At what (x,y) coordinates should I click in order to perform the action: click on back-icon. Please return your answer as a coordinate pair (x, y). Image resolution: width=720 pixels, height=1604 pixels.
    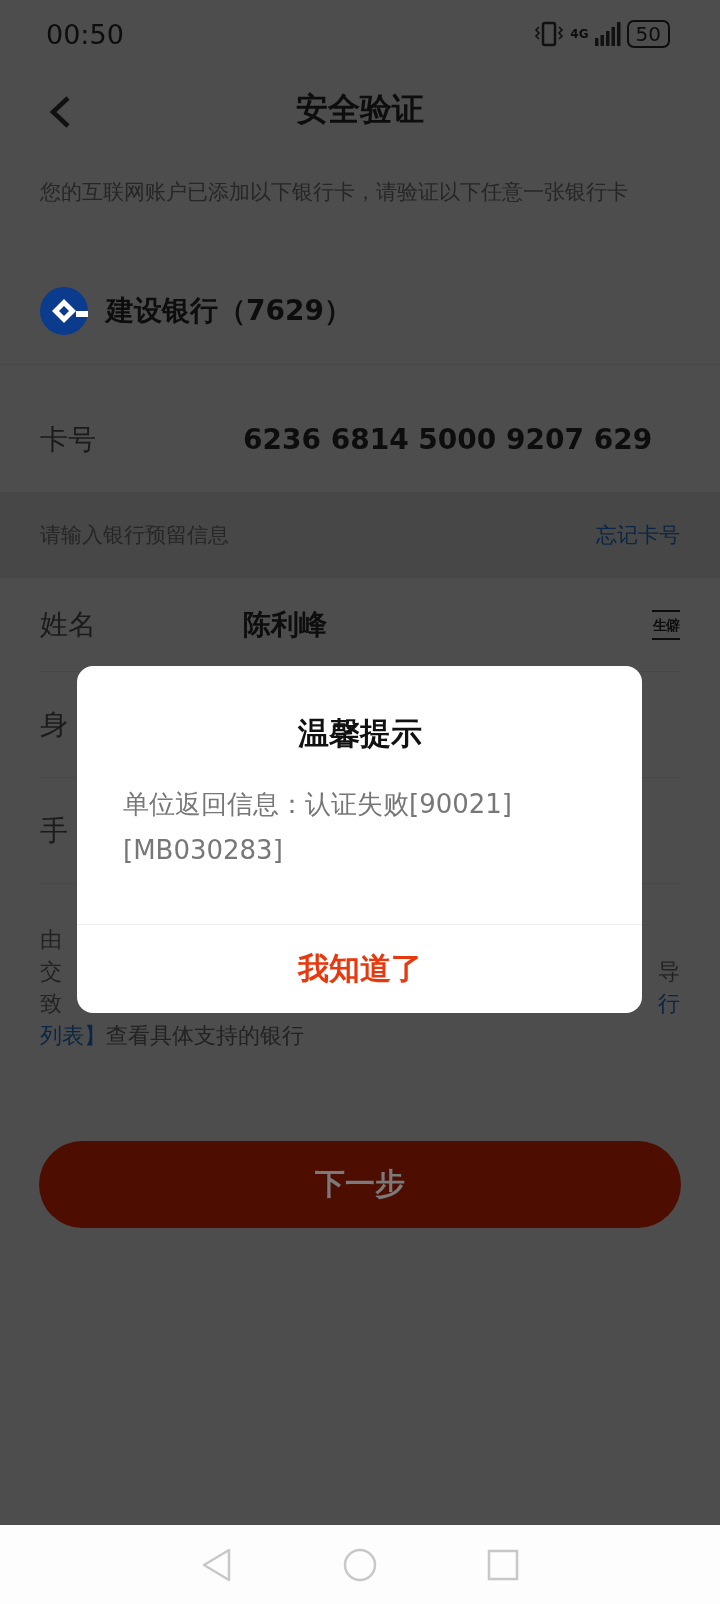
    Looking at the image, I should click on (217, 1564).